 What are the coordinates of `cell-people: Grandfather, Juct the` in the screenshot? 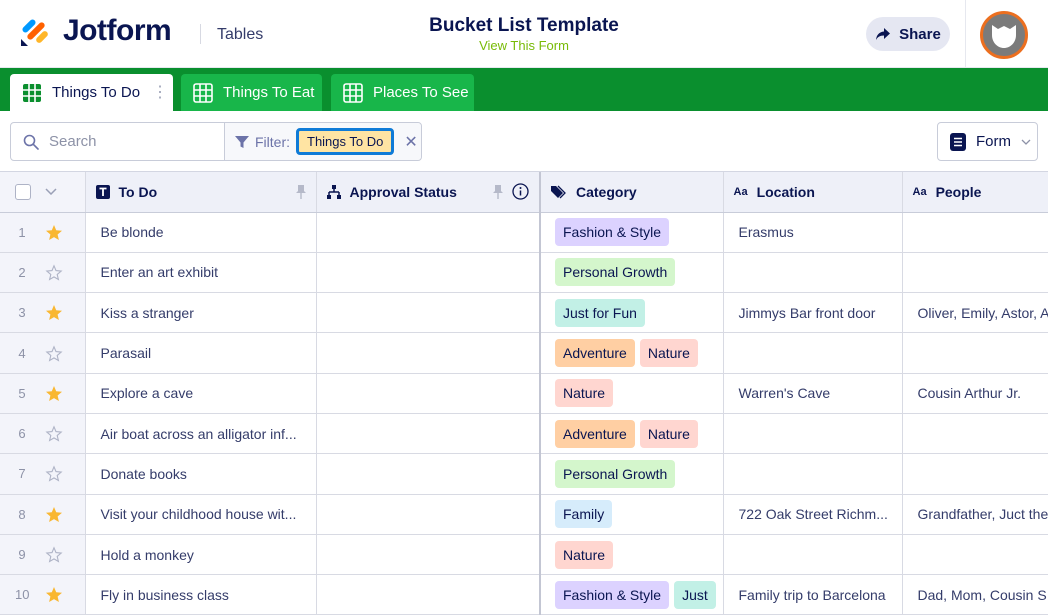 It's located at (975, 514).